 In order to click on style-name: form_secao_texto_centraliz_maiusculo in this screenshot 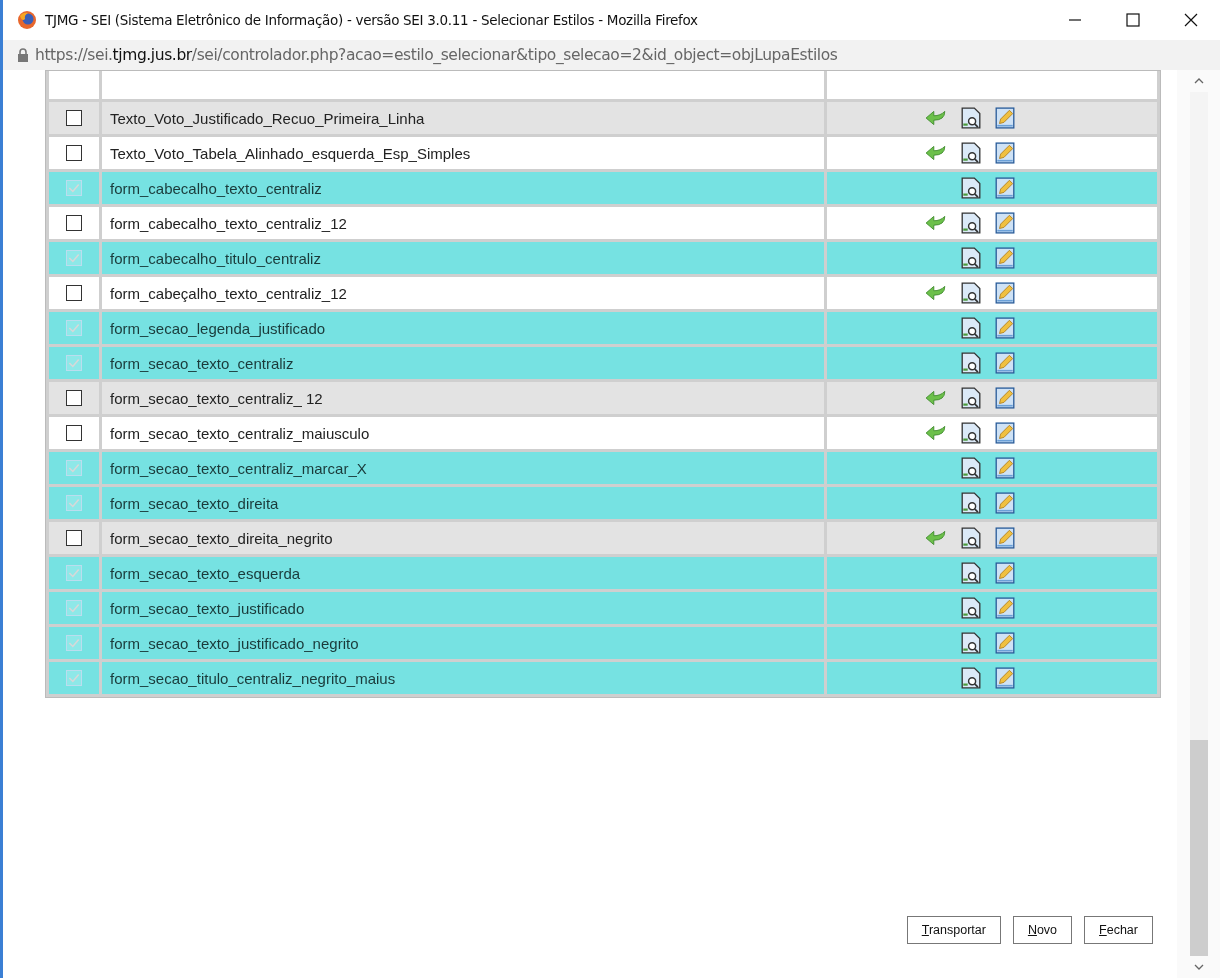, I will do `click(240, 433)`.